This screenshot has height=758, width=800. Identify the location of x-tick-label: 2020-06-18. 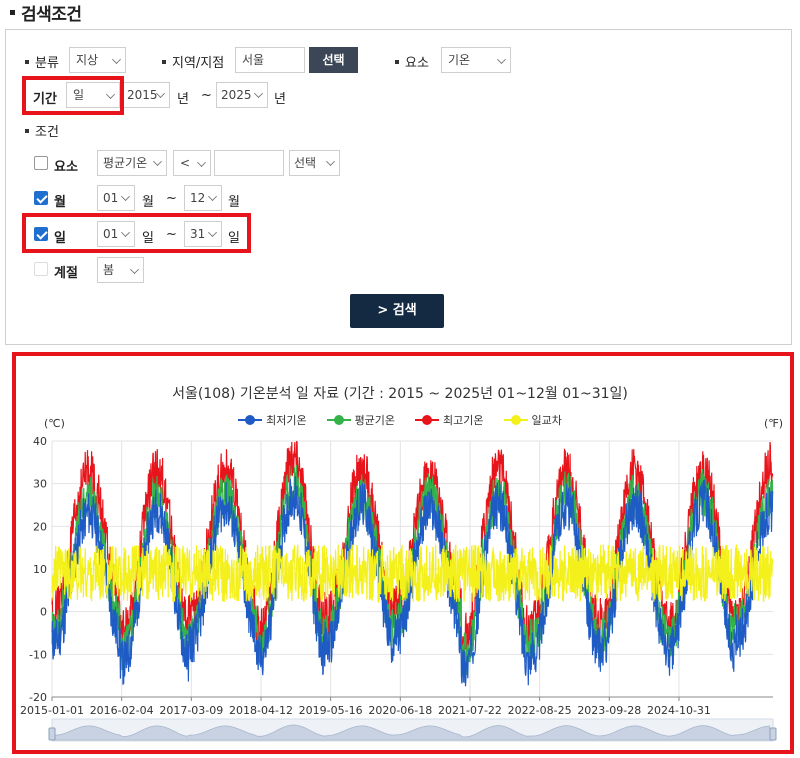
(400, 710).